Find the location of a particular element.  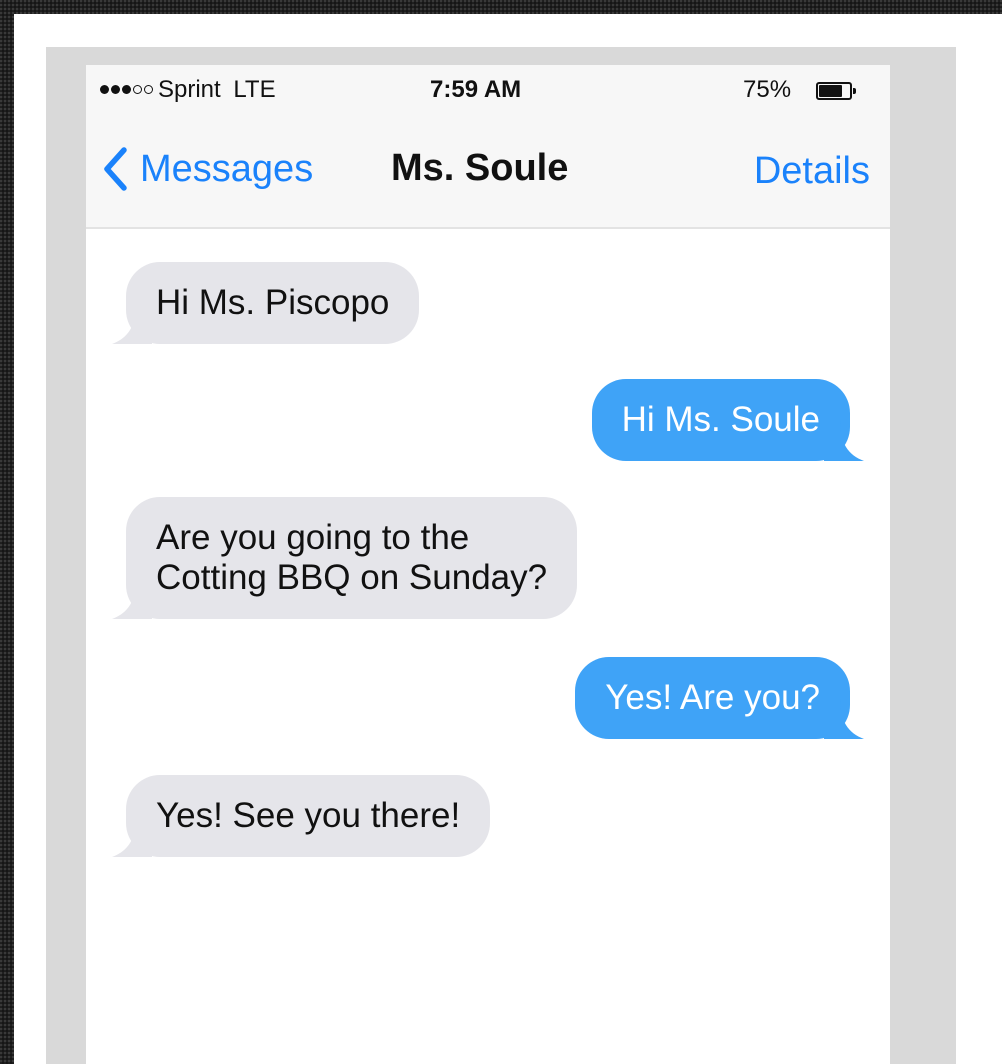

message-bubble-outgoing: Yes! Are you? is located at coordinates (719, 698).